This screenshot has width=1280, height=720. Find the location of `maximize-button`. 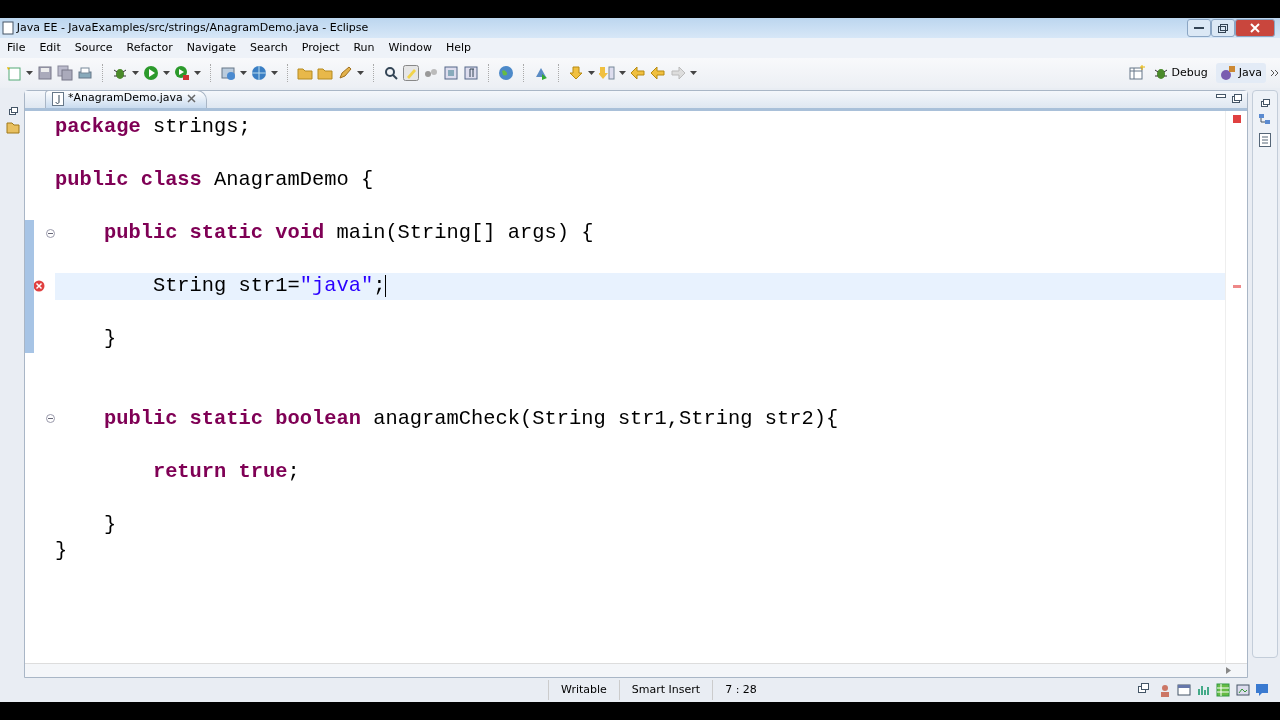

maximize-button is located at coordinates (1222, 28).